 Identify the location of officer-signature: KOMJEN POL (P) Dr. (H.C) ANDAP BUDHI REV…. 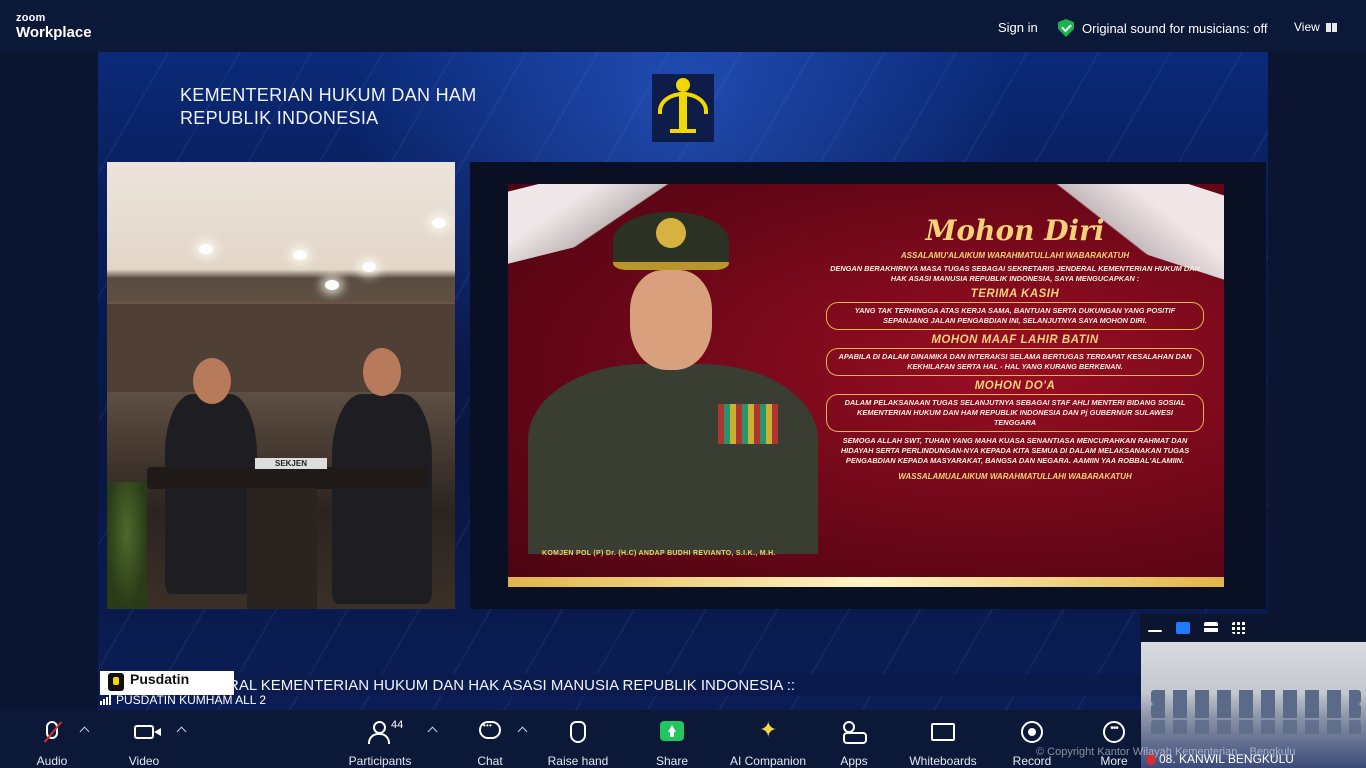
(659, 553).